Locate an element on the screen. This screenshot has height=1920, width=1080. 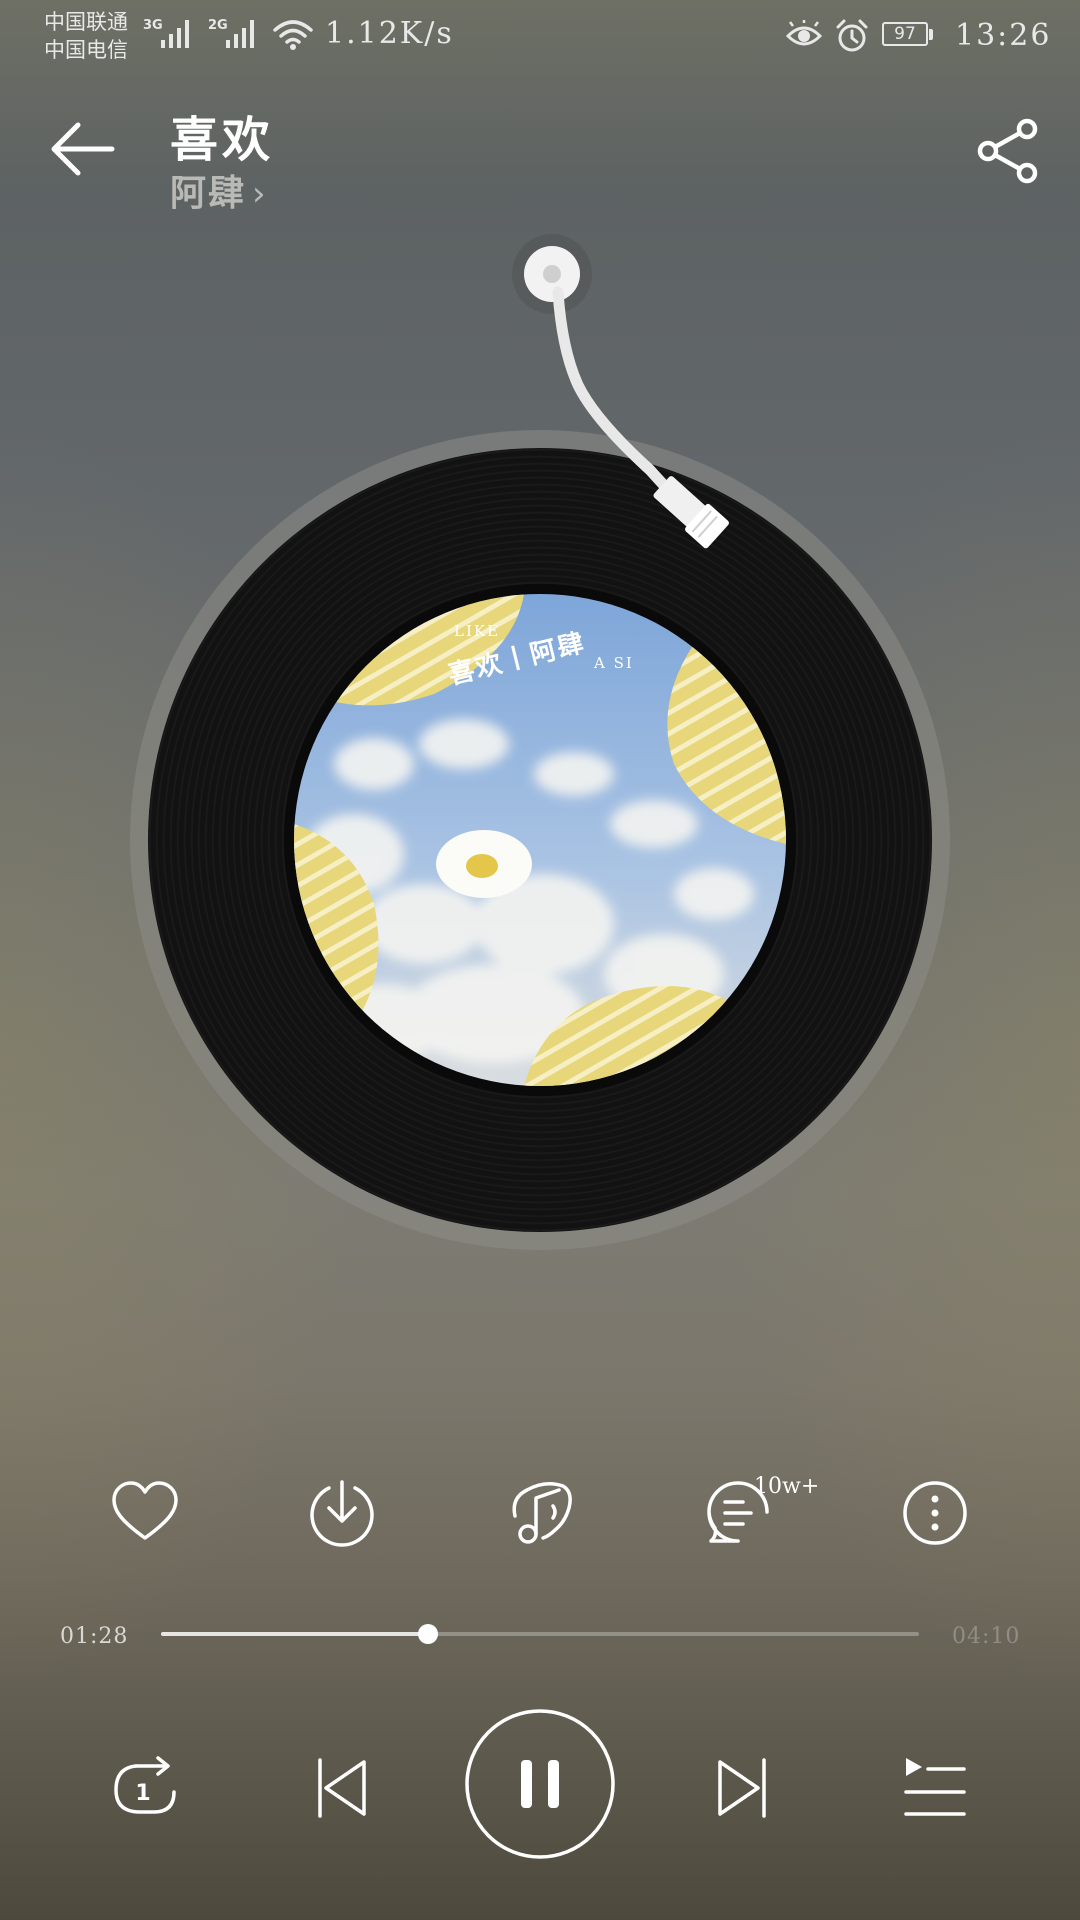
comment-count-badge: 10w+ is located at coordinates (787, 1486).